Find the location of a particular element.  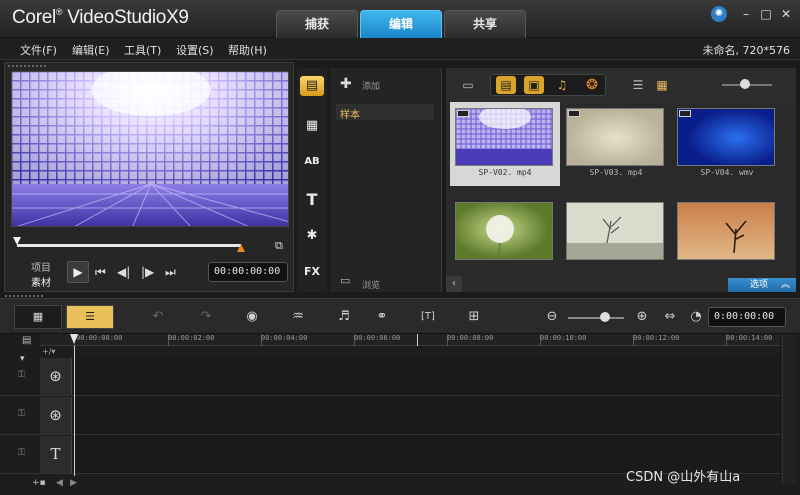

tab-capture: 捕获 is located at coordinates (317, 24).